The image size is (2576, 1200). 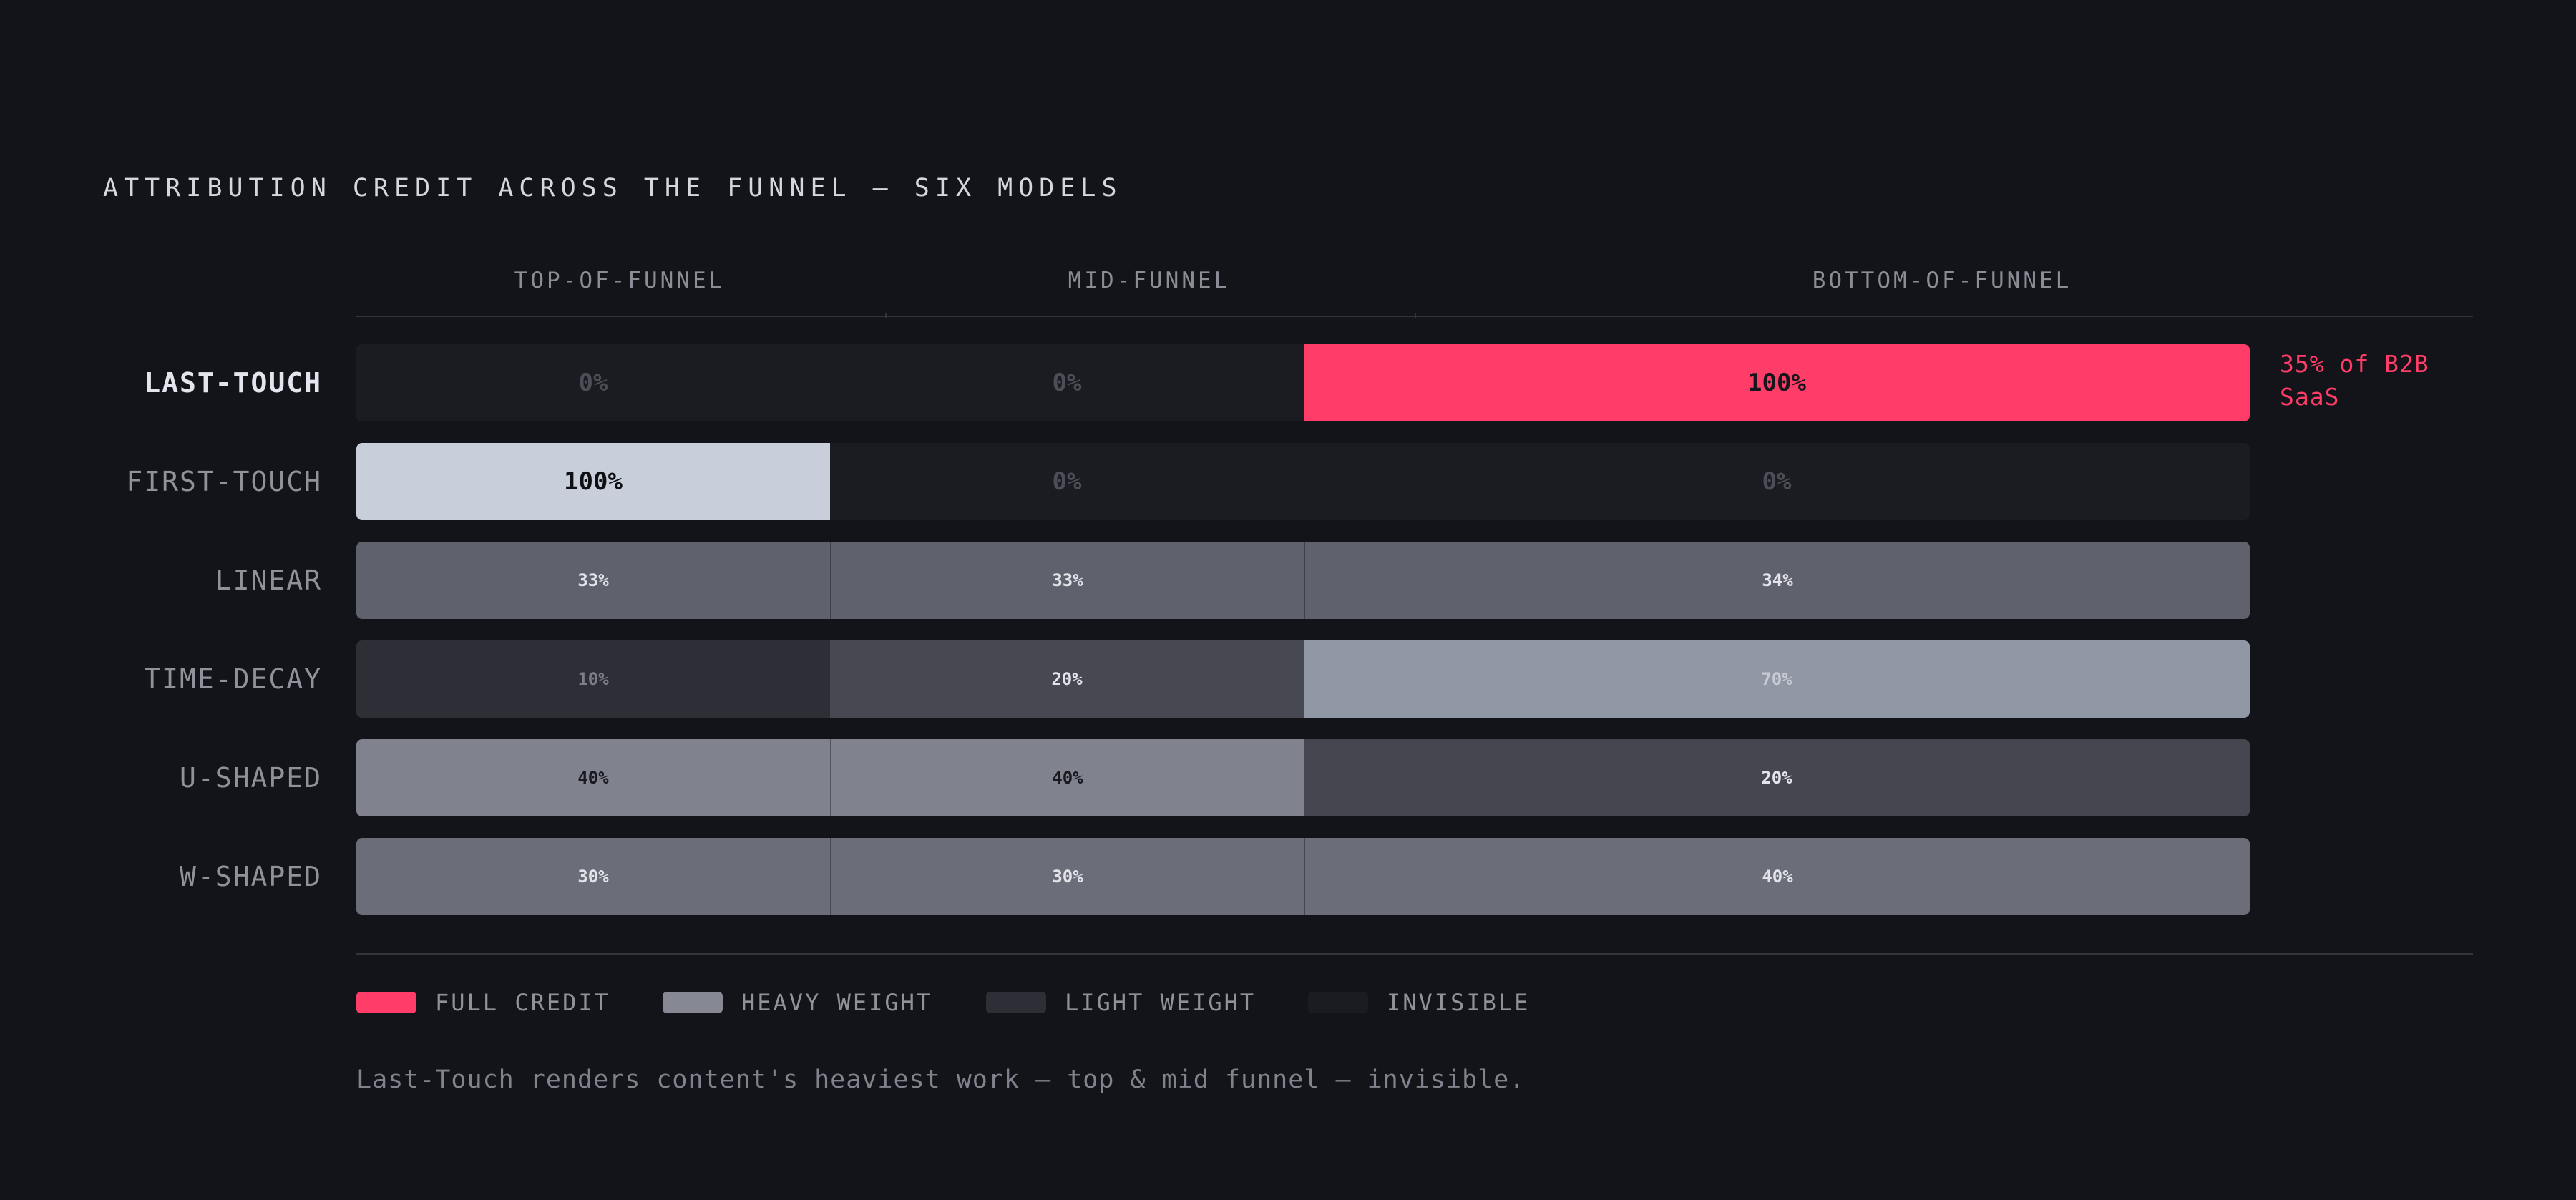 I want to click on legend-item-invisible: INVISIBLE, so click(x=1419, y=1002).